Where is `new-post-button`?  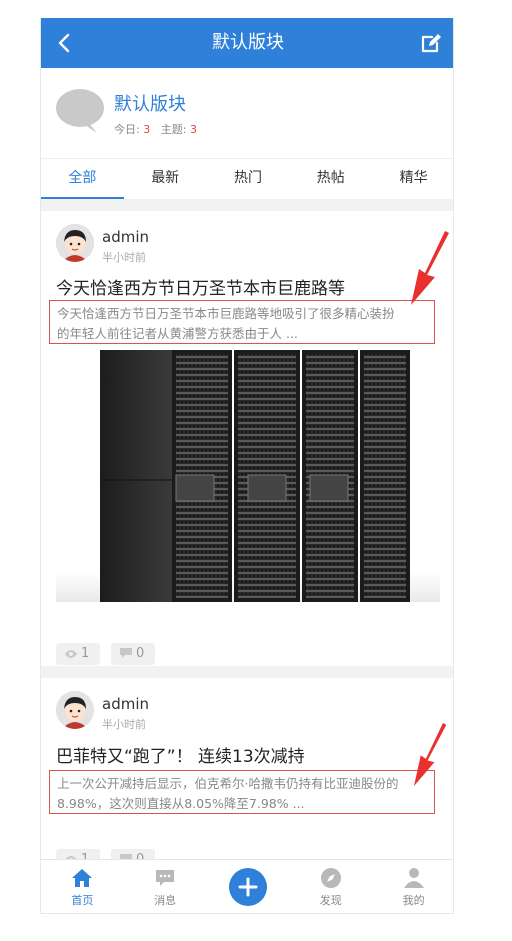
new-post-button is located at coordinates (247, 887).